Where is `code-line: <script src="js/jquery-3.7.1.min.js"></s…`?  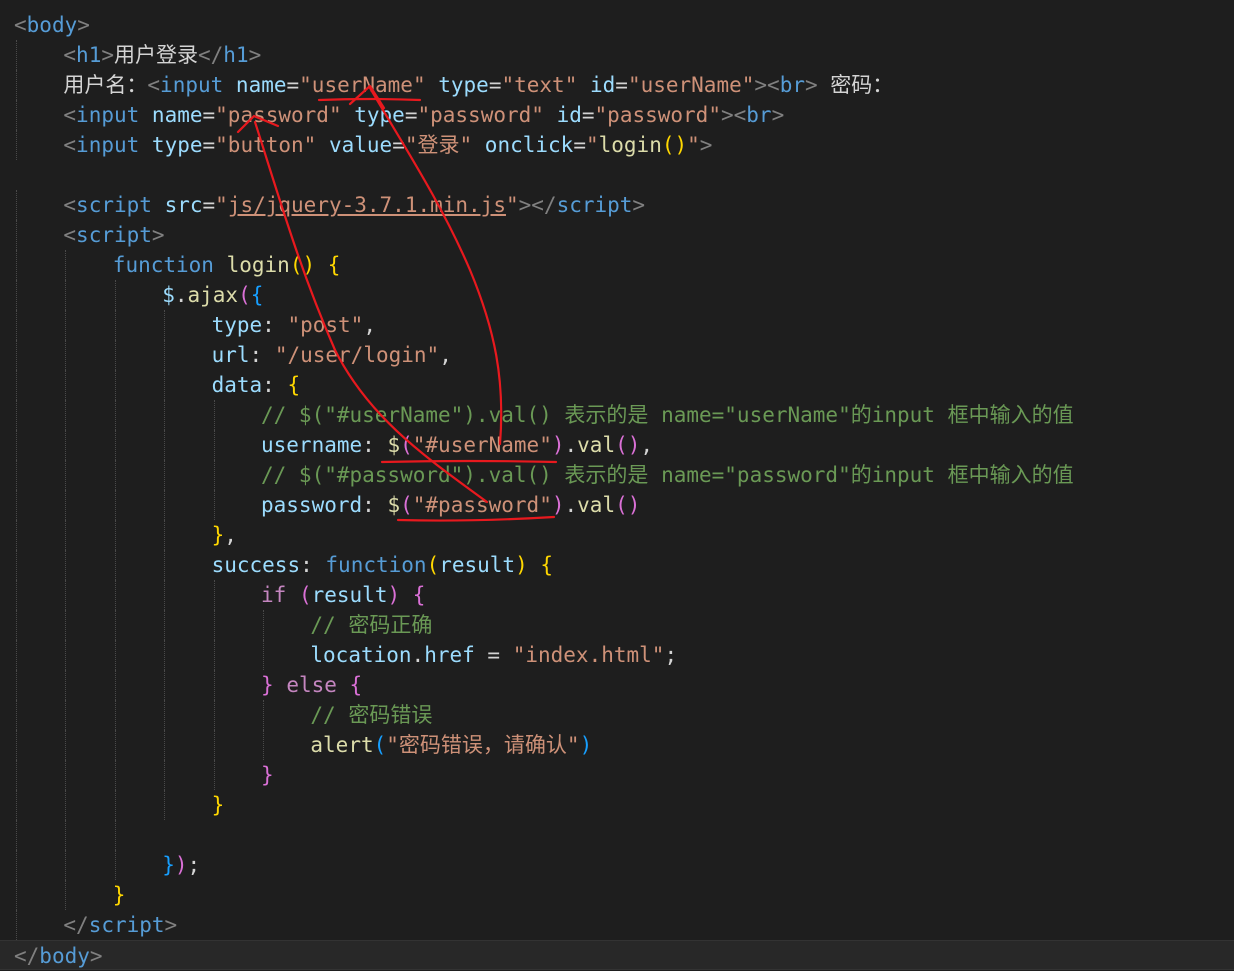 code-line: <script src="js/jquery-3.7.1.min.js"></s… is located at coordinates (617, 205).